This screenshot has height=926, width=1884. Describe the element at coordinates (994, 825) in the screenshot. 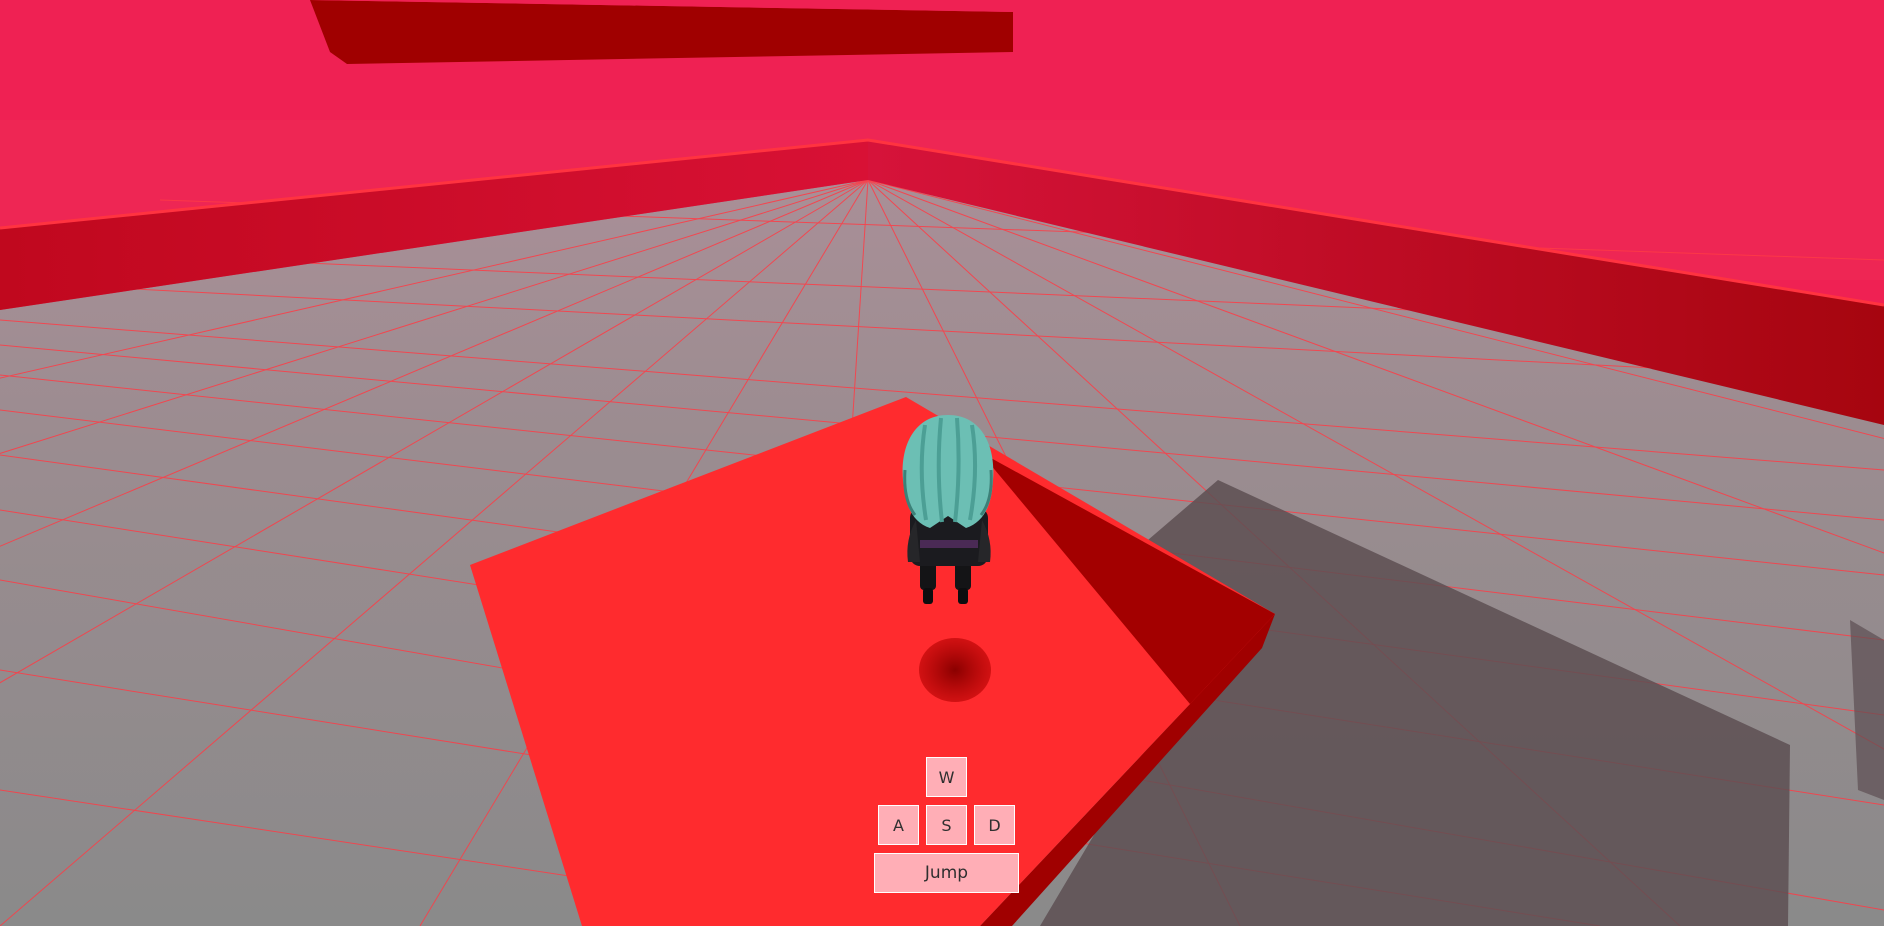

I see `move-right-key: D` at that location.